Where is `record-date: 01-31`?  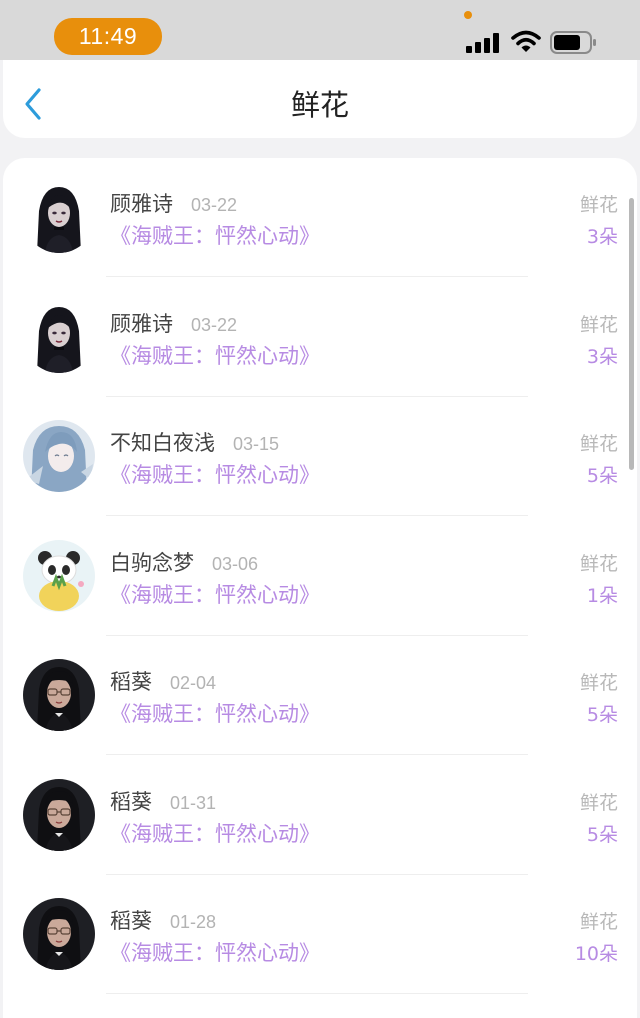
record-date: 01-31 is located at coordinates (193, 802).